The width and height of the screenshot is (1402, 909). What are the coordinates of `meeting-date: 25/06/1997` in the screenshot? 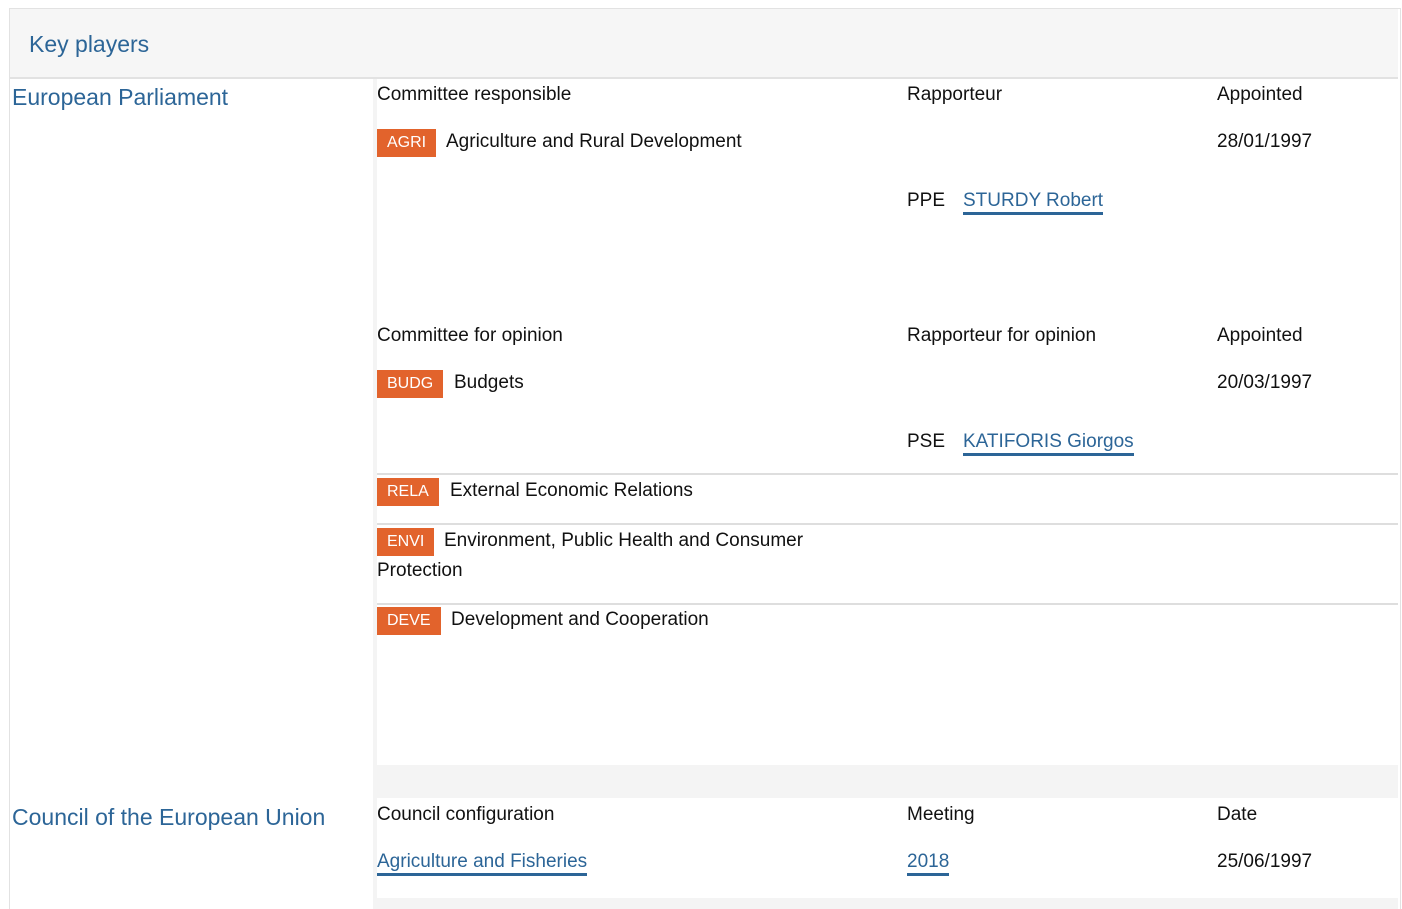 It's located at (1265, 861).